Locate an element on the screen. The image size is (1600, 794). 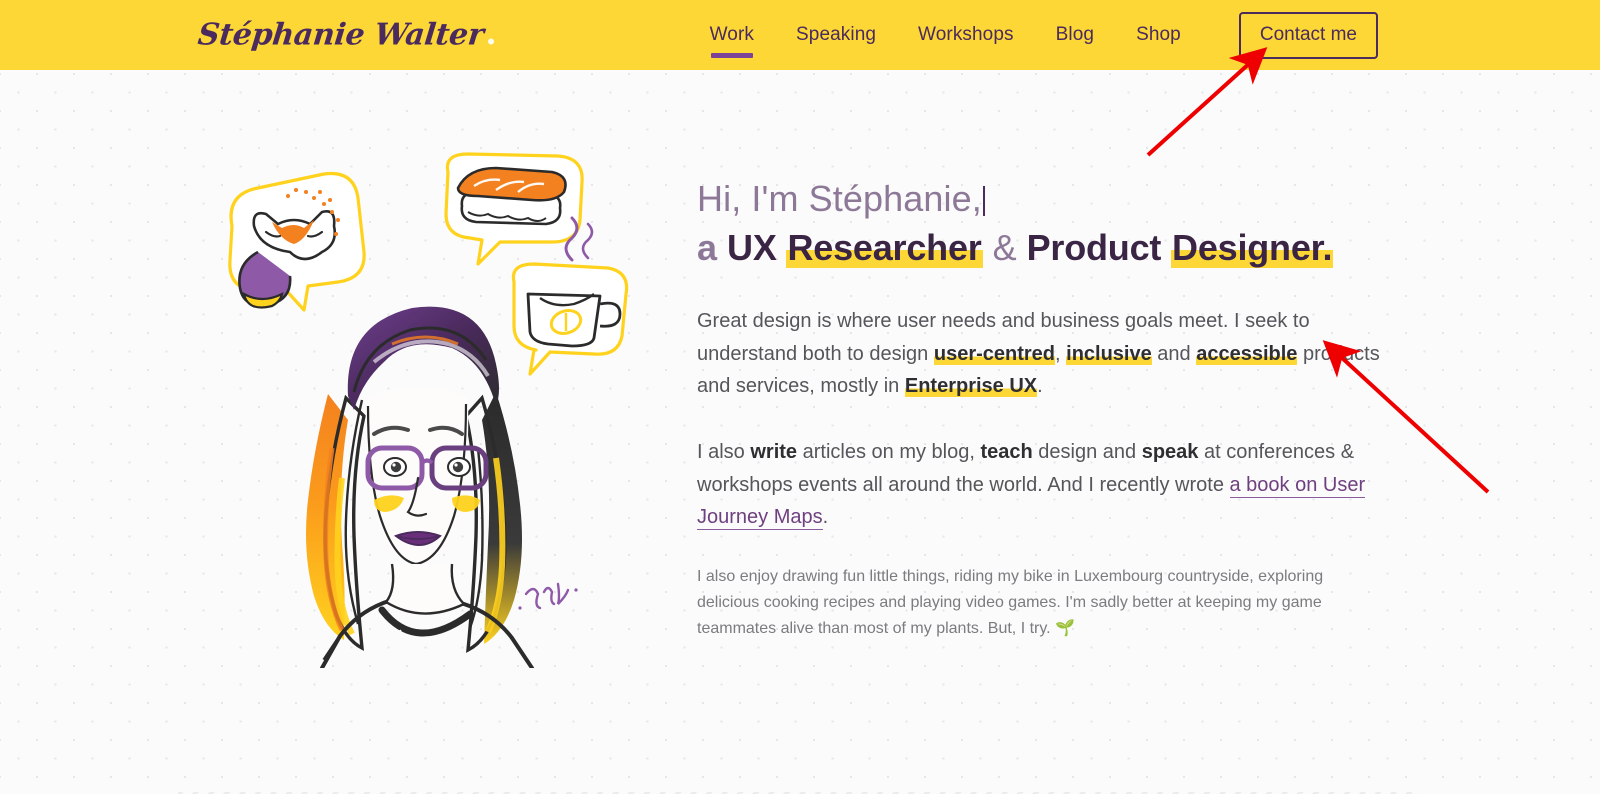
nav-item-blog: Blog is located at coordinates (1075, 35).